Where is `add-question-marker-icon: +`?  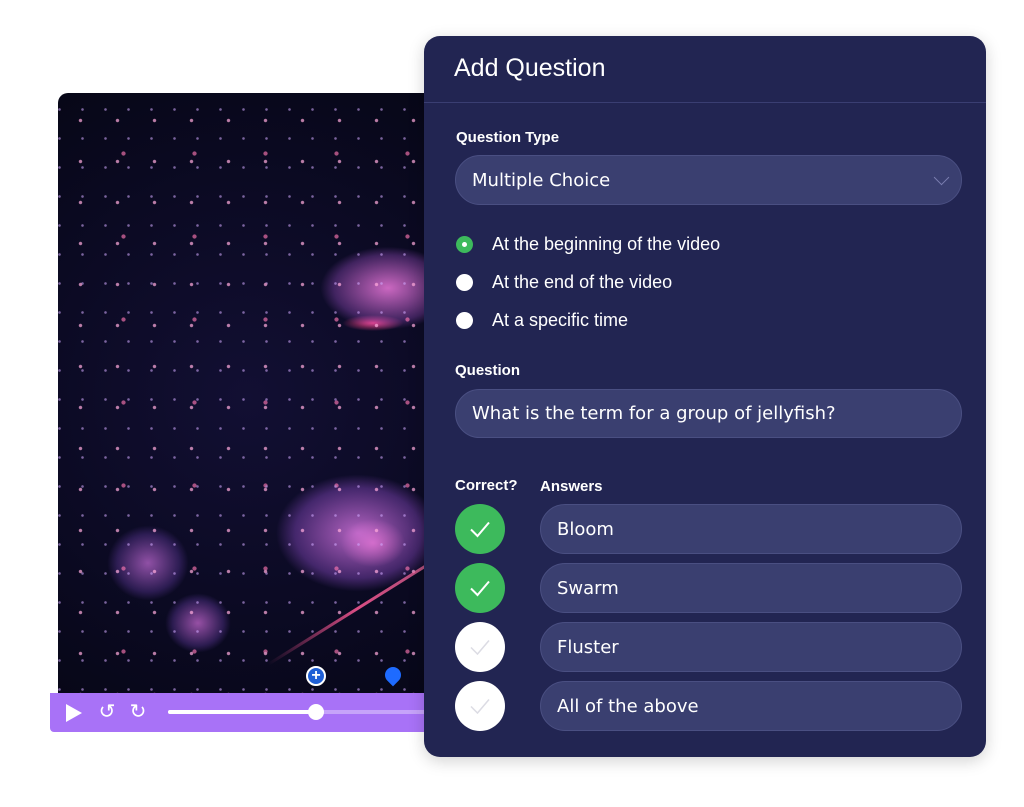
add-question-marker-icon: + is located at coordinates (316, 676).